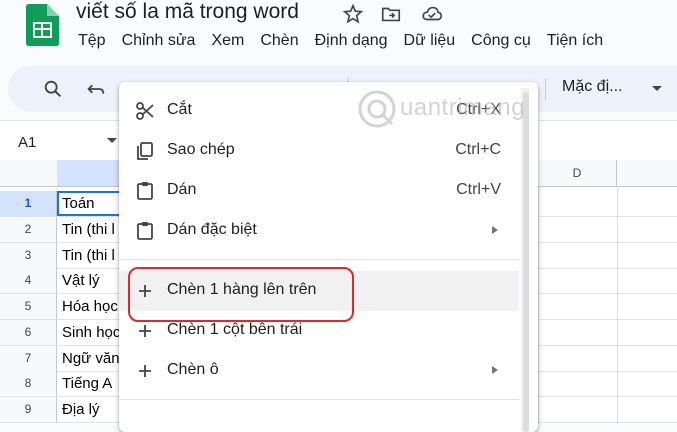  Describe the element at coordinates (279, 42) in the screenshot. I see `menu-insert: Chèn` at that location.